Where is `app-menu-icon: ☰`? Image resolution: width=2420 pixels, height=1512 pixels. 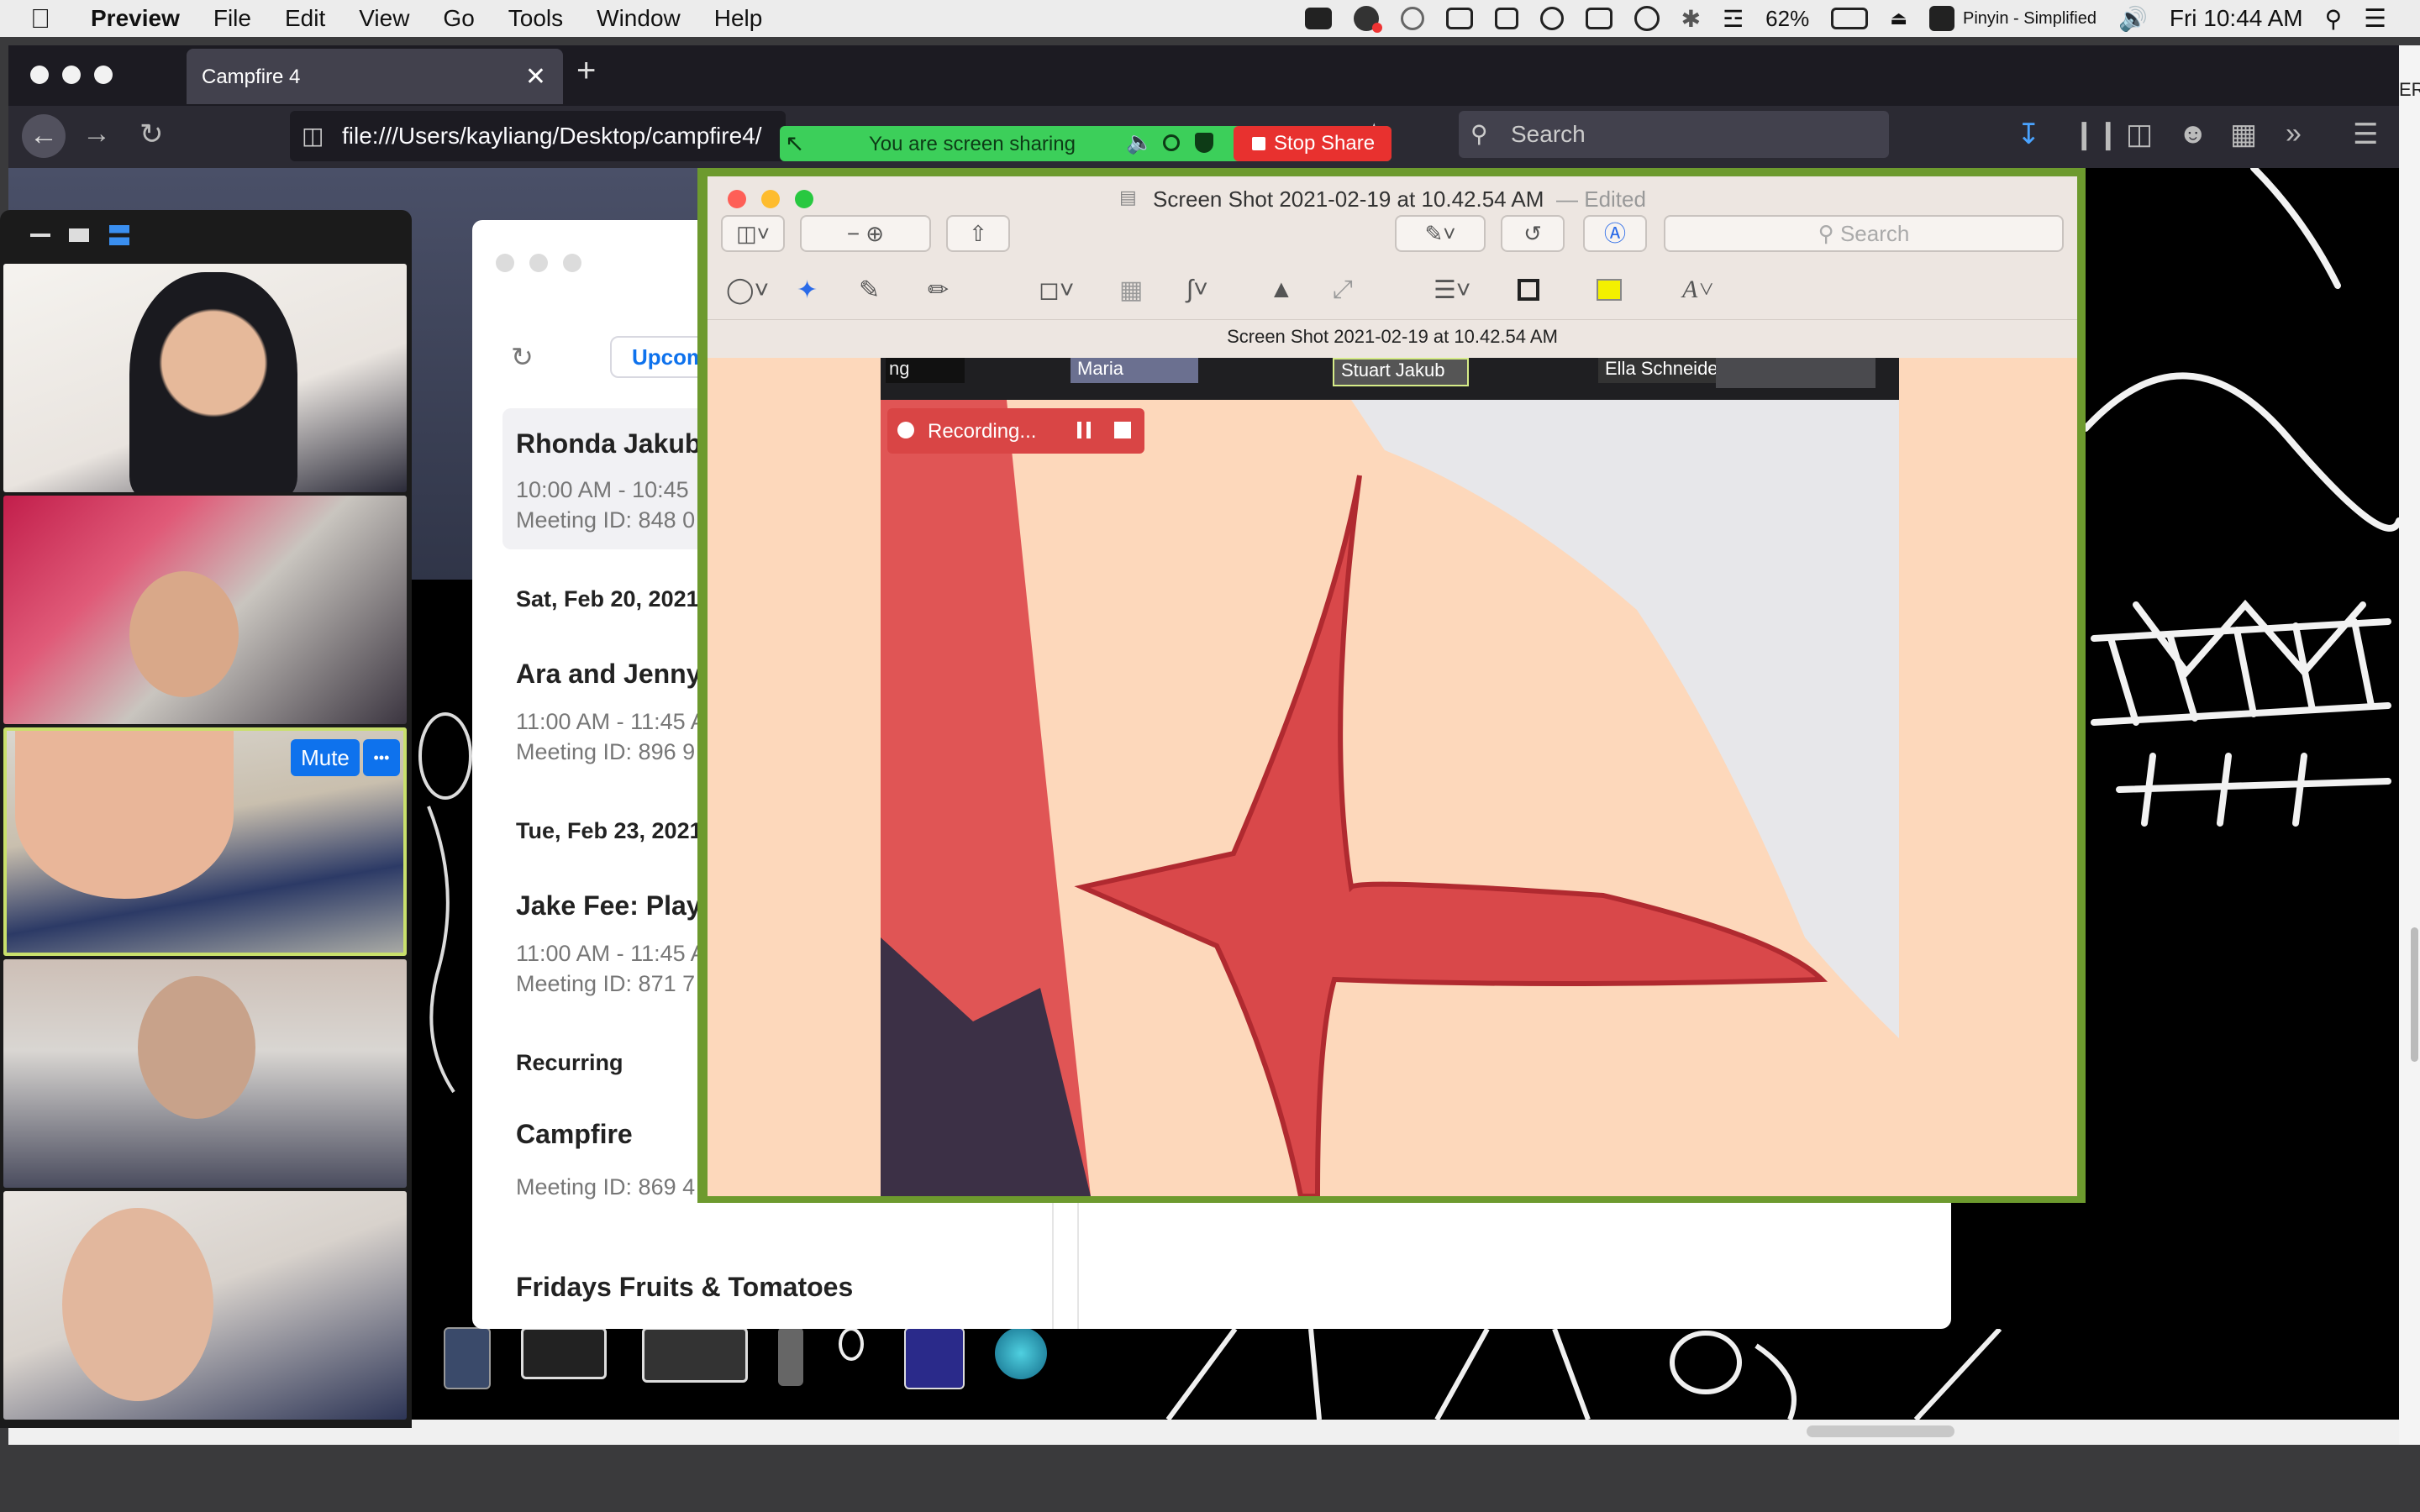
app-menu-icon: ☰ is located at coordinates (2365, 134).